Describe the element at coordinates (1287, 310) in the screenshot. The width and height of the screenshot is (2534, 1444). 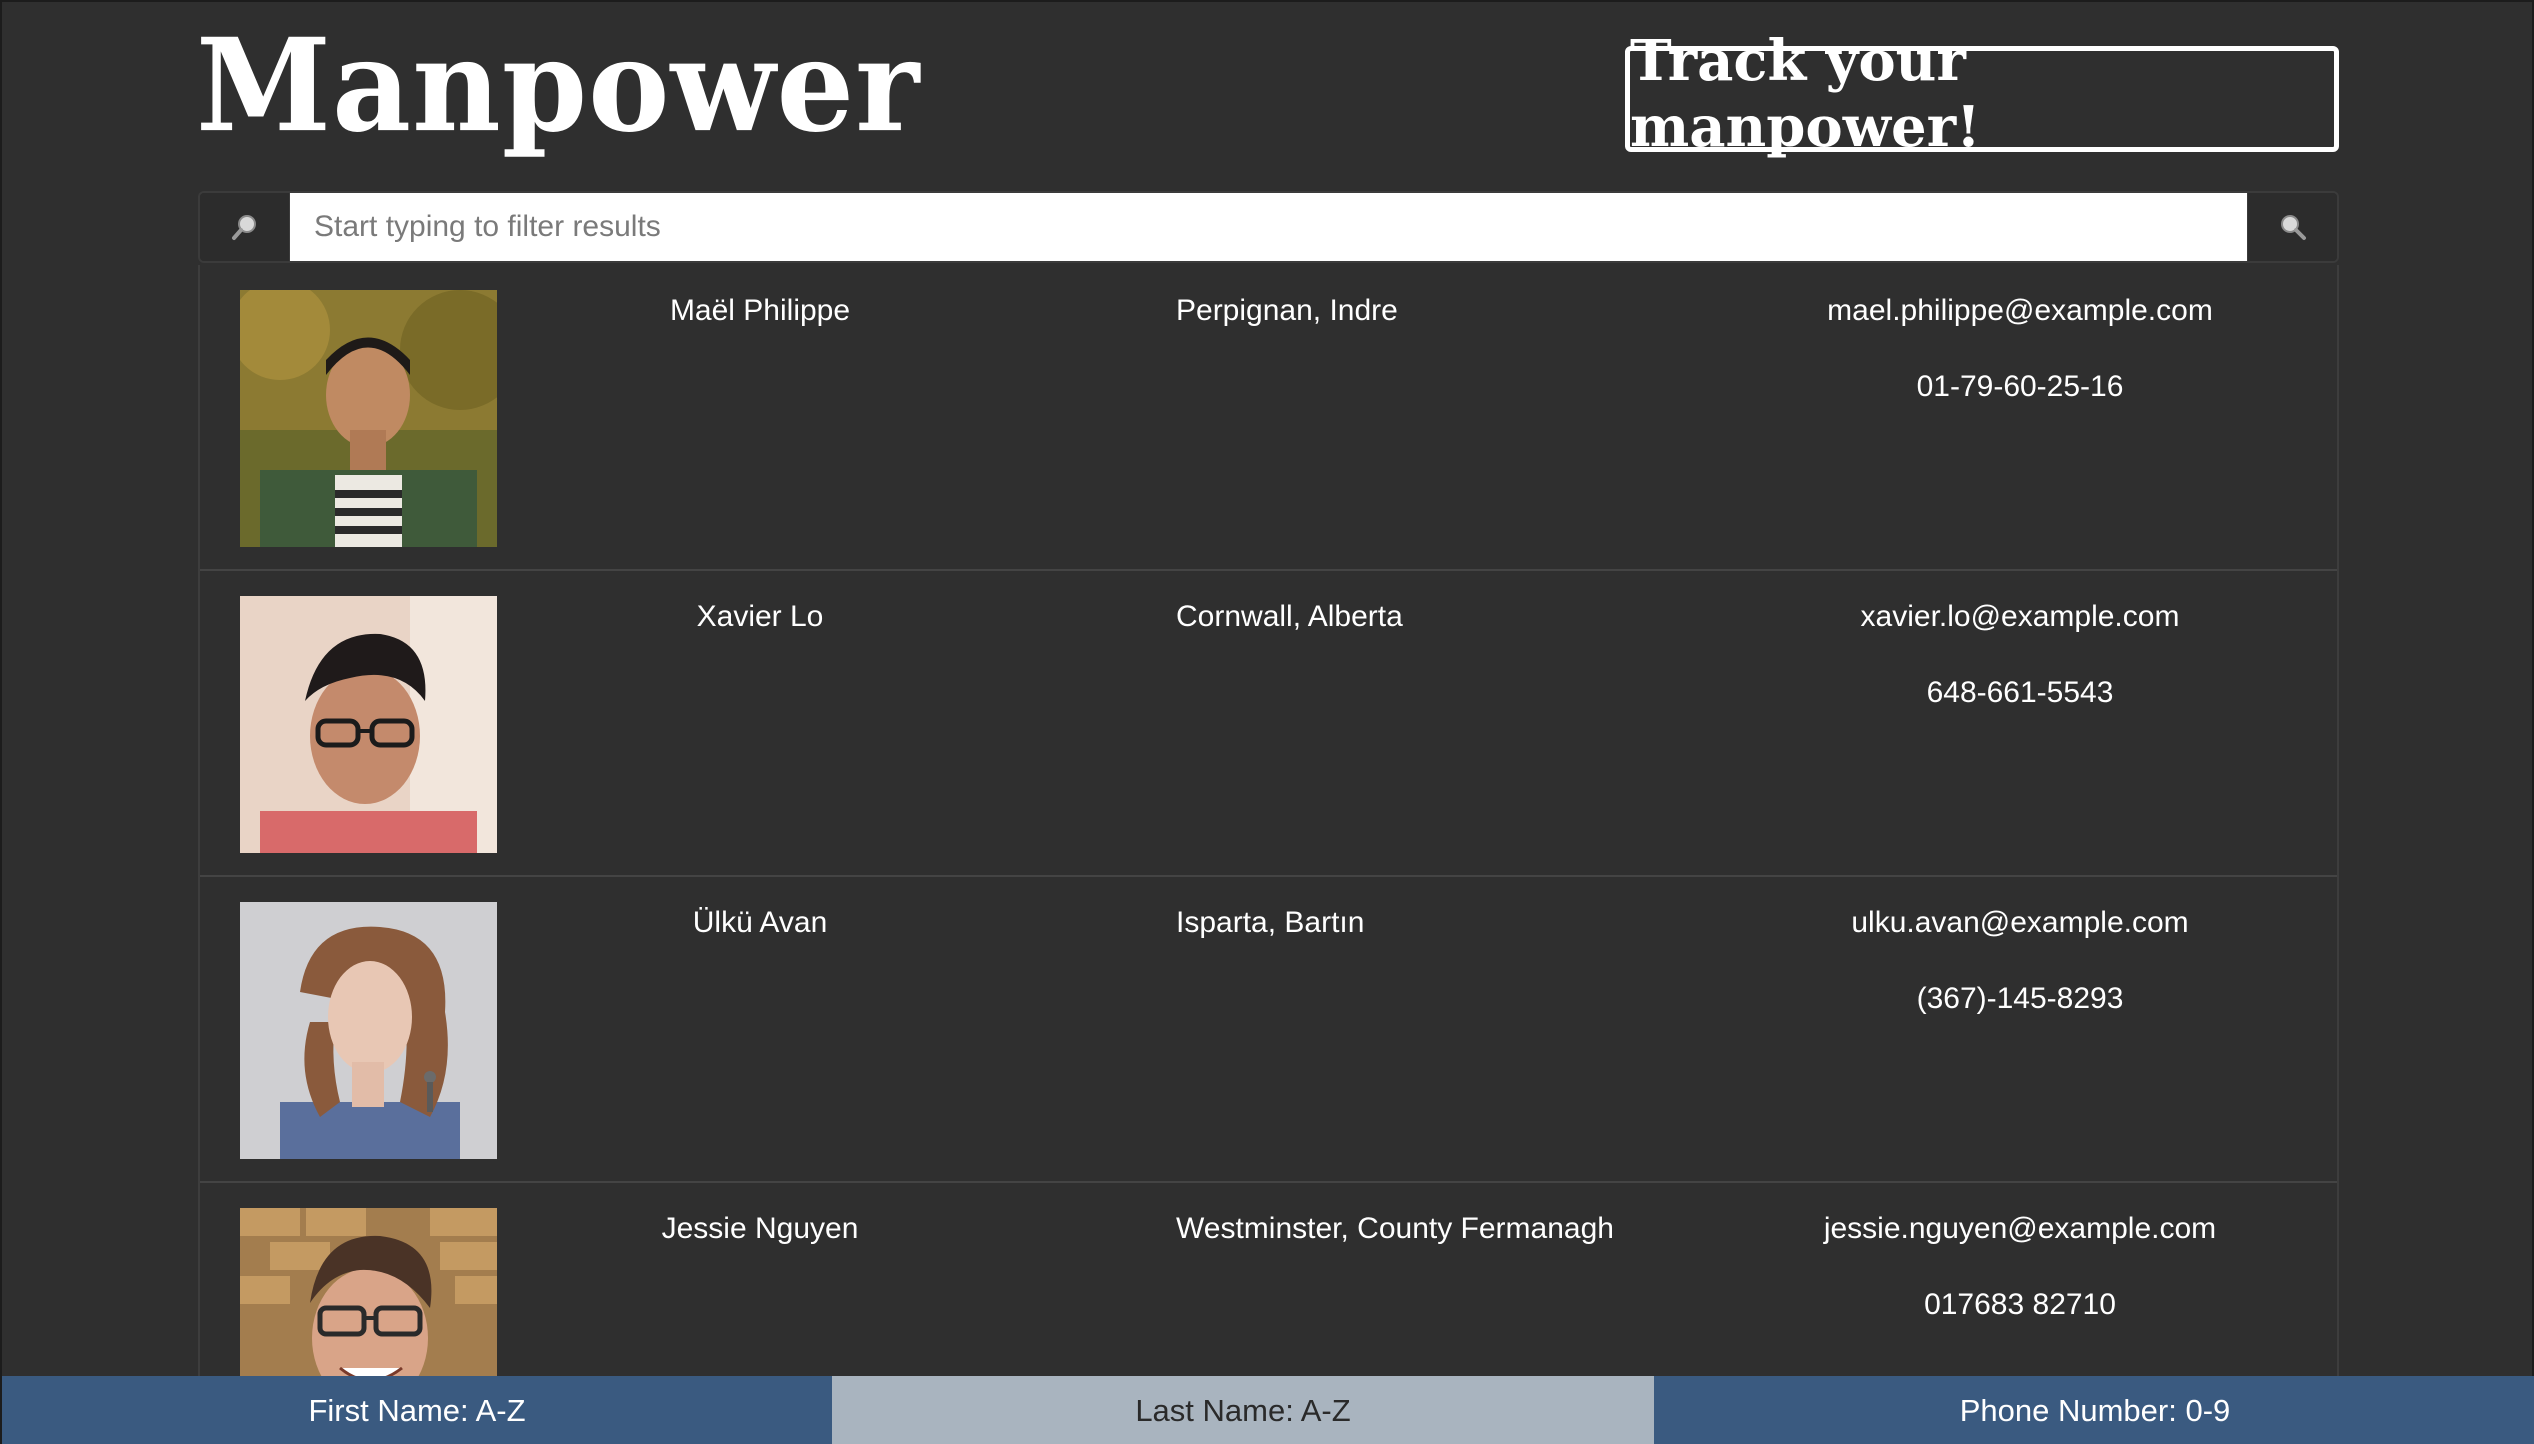
I see `person-location: Perpignan, Indre` at that location.